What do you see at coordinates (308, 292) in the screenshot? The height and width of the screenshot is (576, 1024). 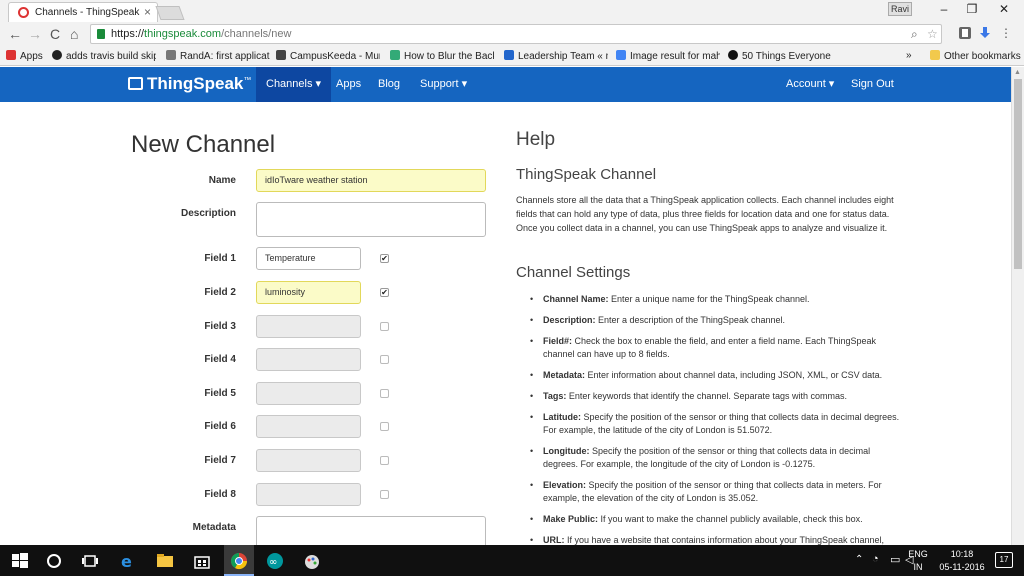 I see `field2-input: luminosity` at bounding box center [308, 292].